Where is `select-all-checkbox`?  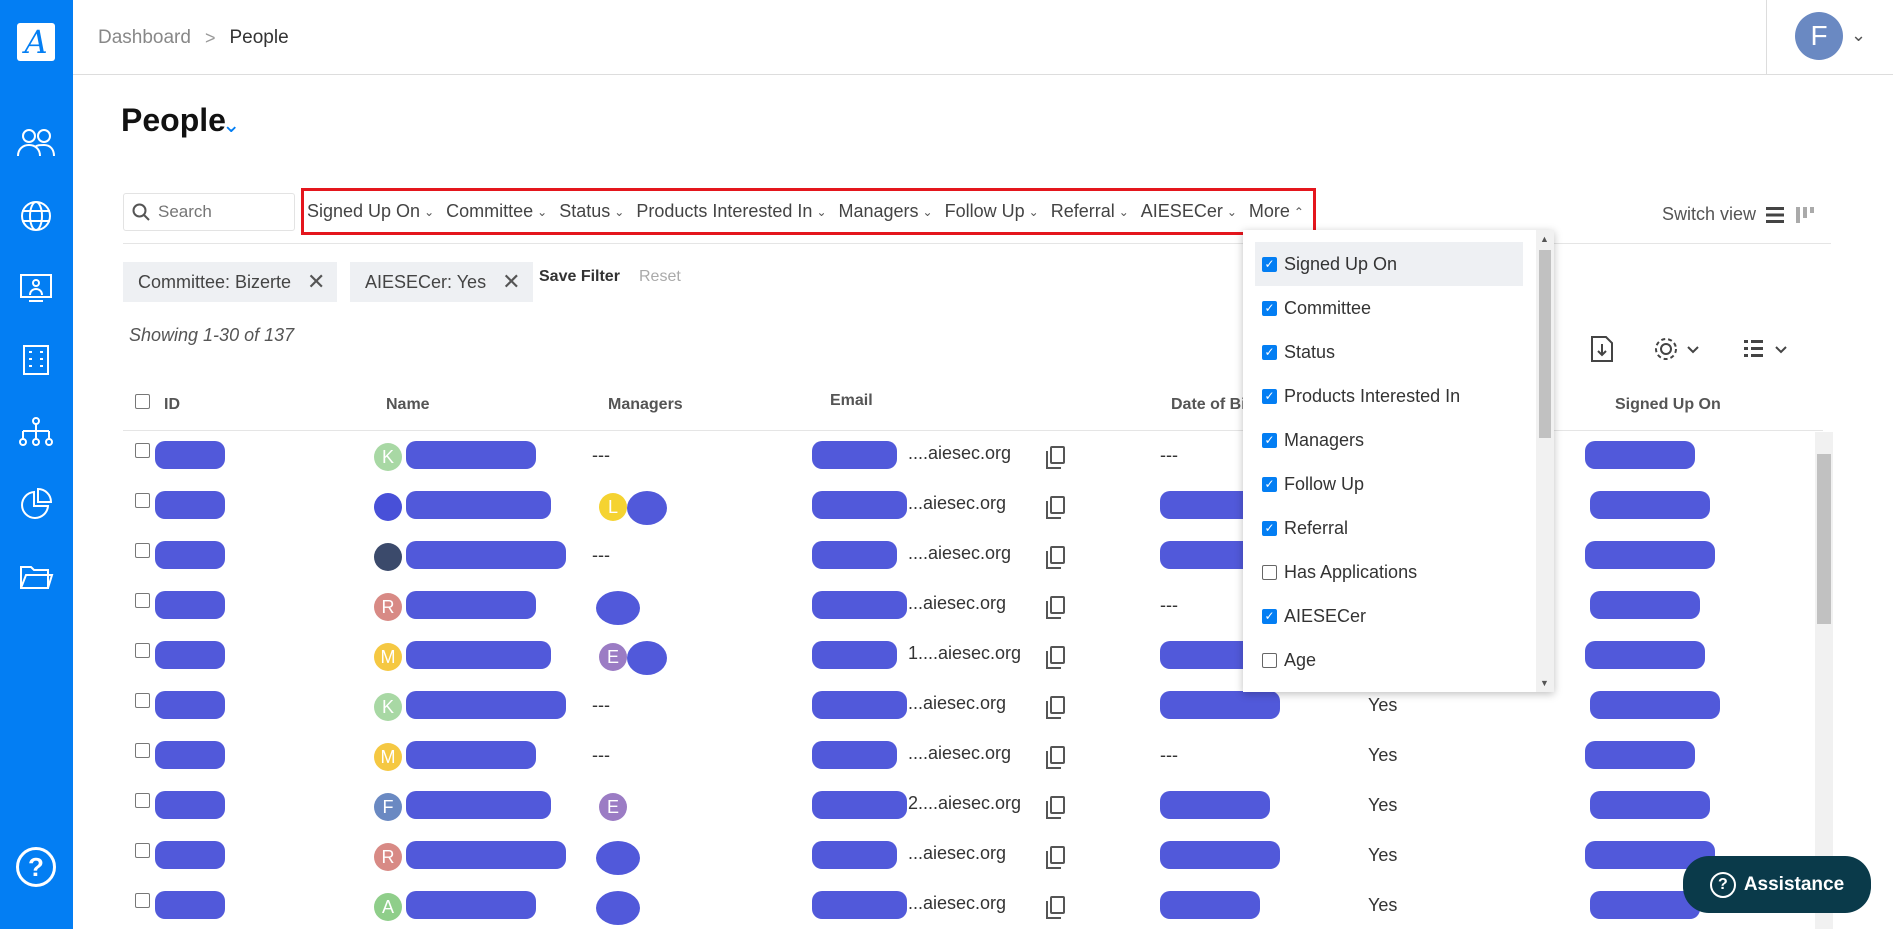
select-all-checkbox is located at coordinates (142, 401).